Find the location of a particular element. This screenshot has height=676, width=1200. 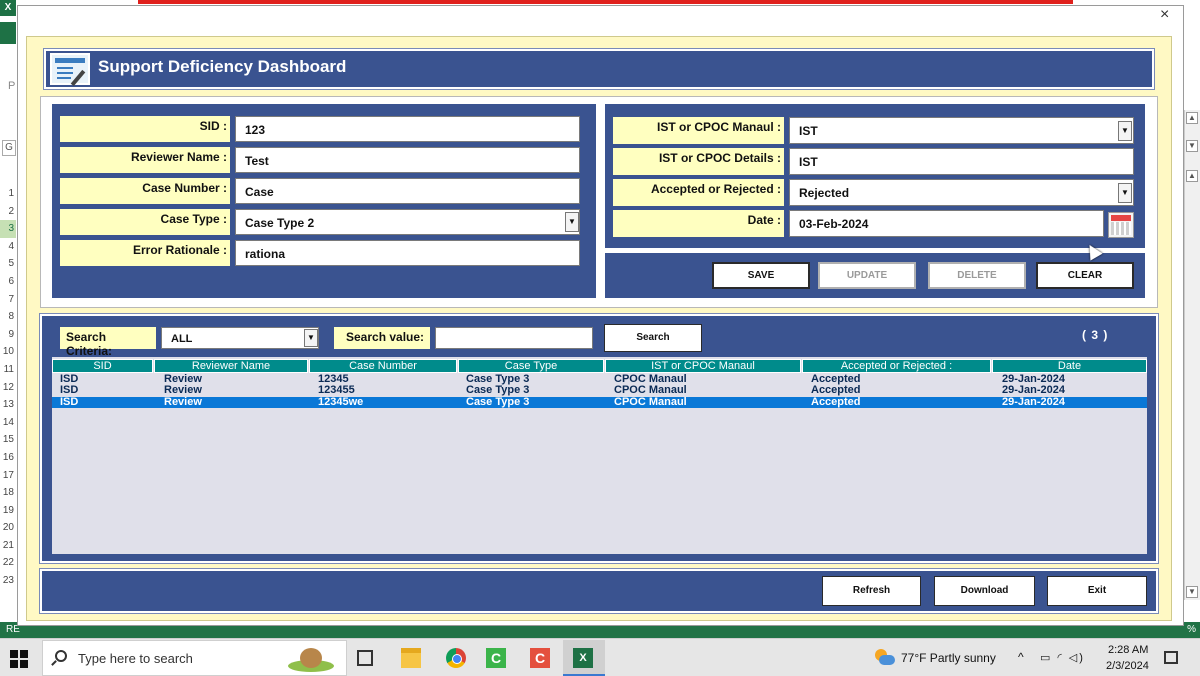

update-button: UPDATE is located at coordinates (867, 275).